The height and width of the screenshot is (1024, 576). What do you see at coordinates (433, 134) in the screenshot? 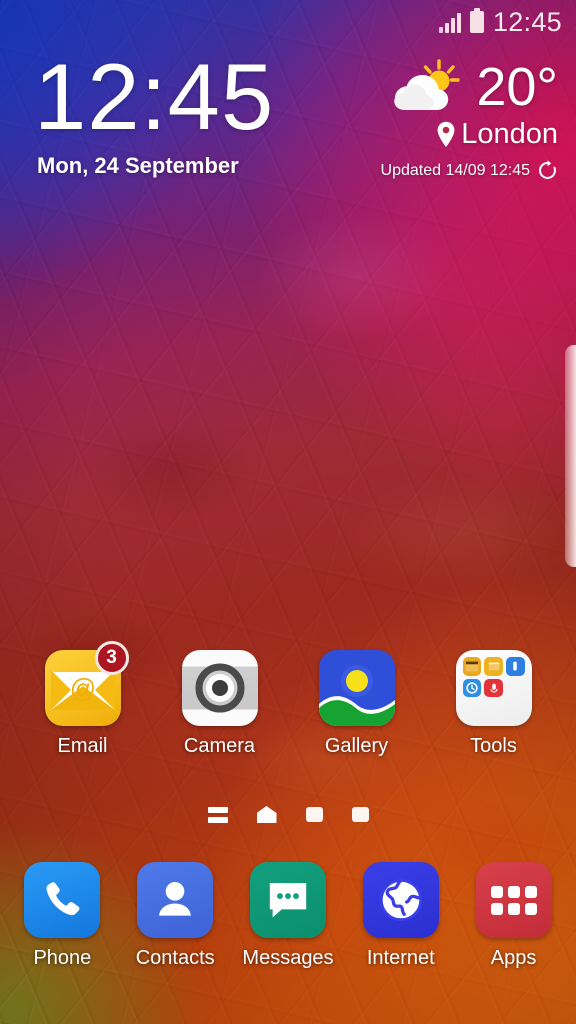
I see `weather-location-row: London` at bounding box center [433, 134].